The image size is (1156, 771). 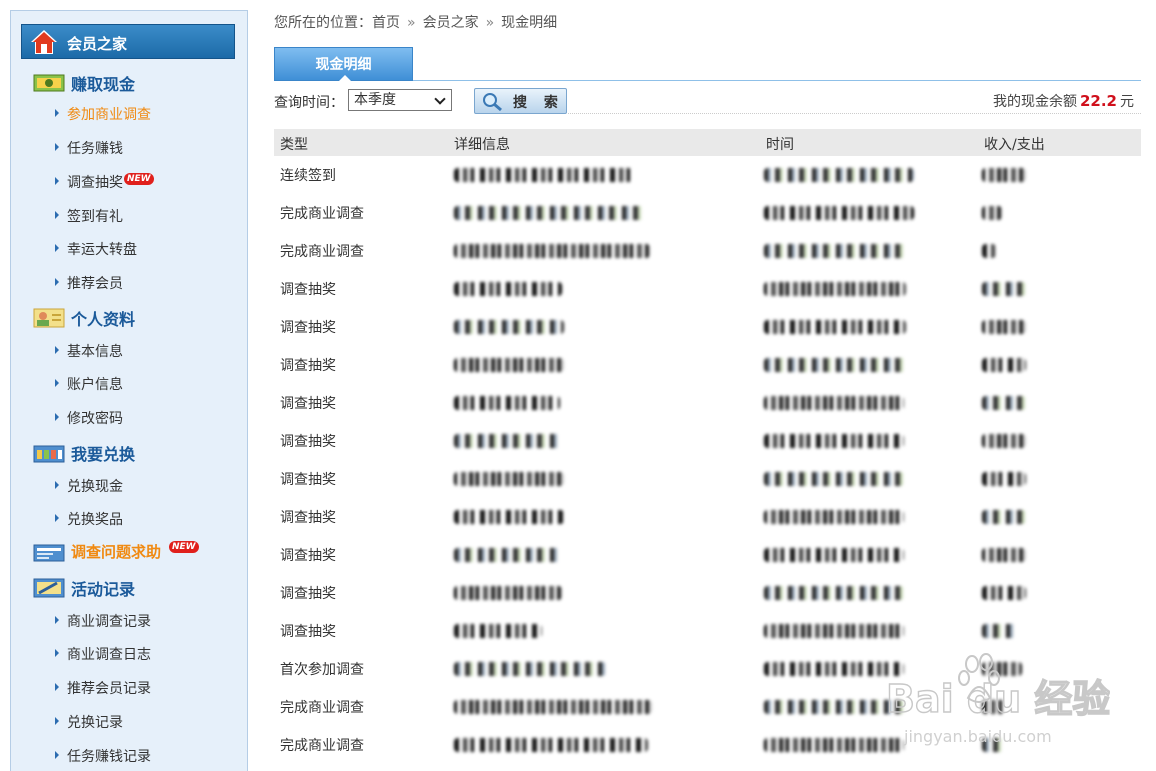 I want to click on balance-amount: 22.2, so click(x=1098, y=101).